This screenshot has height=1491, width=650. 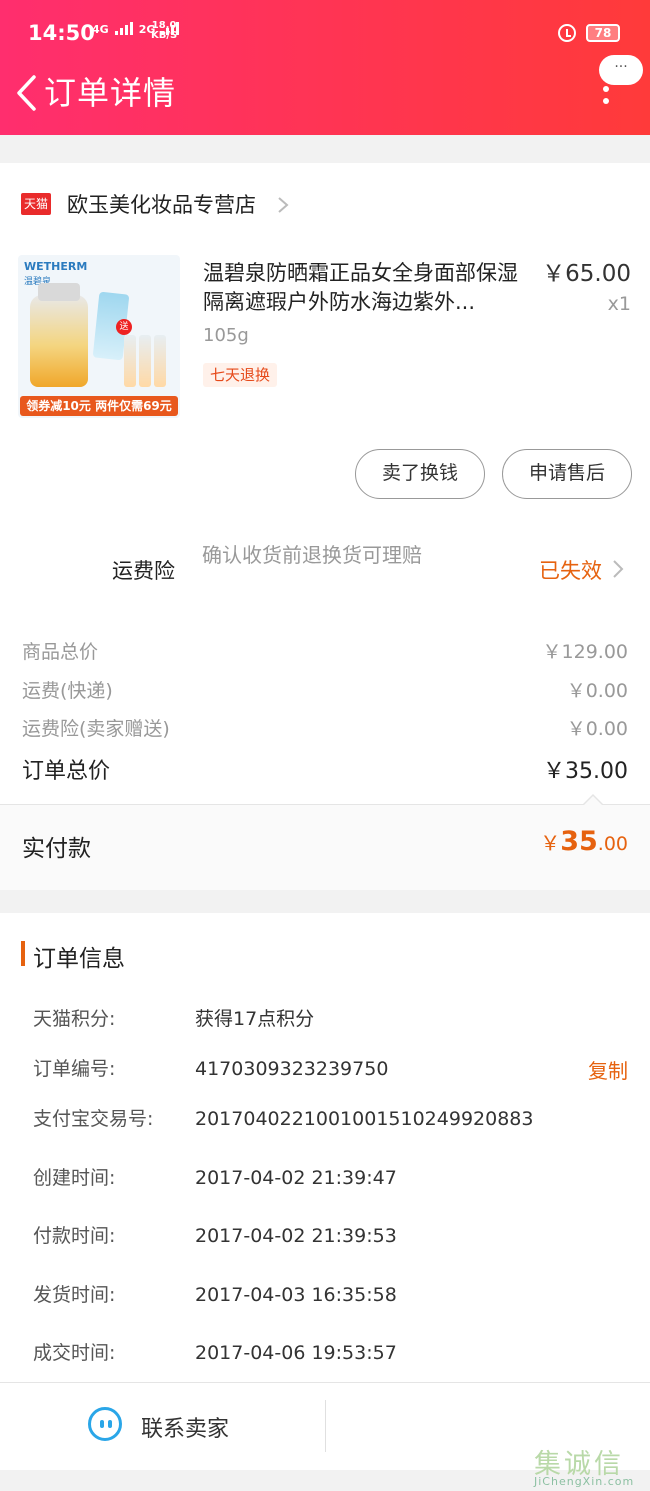 I want to click on fee-row-insurance: 运费险(卖家赠送) ￥0.00, so click(x=325, y=727).